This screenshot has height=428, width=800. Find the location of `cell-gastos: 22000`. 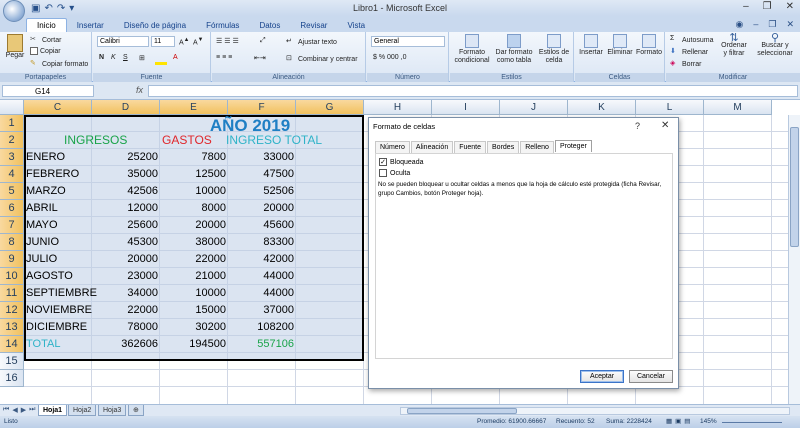

cell-gastos: 22000 is located at coordinates (194, 259).